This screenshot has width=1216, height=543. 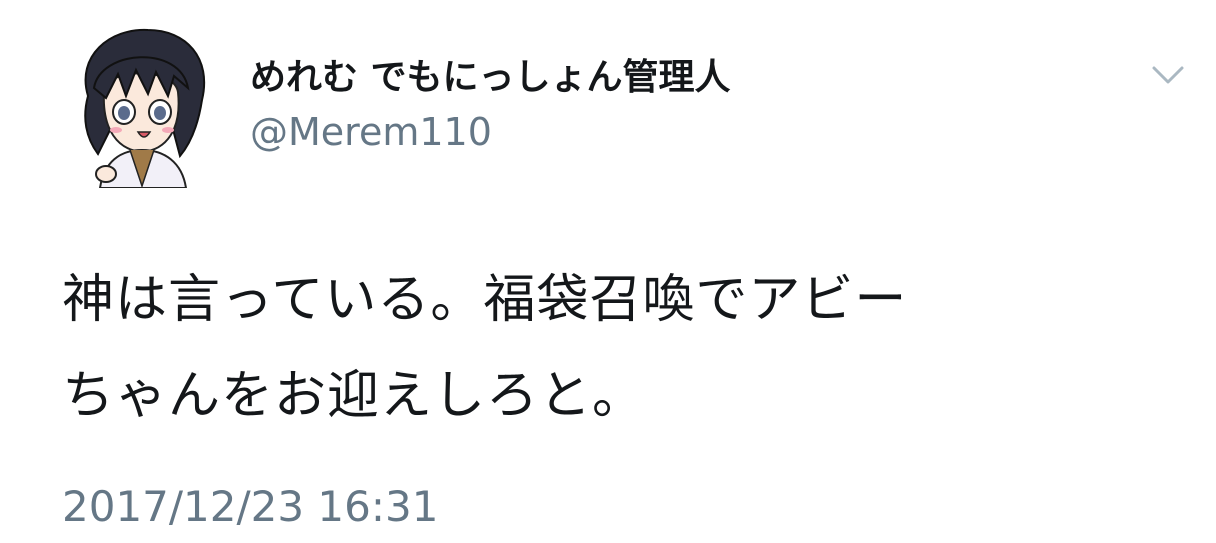 What do you see at coordinates (250, 506) in the screenshot?
I see `tweet-timestamp: 2017/12/23 16:31` at bounding box center [250, 506].